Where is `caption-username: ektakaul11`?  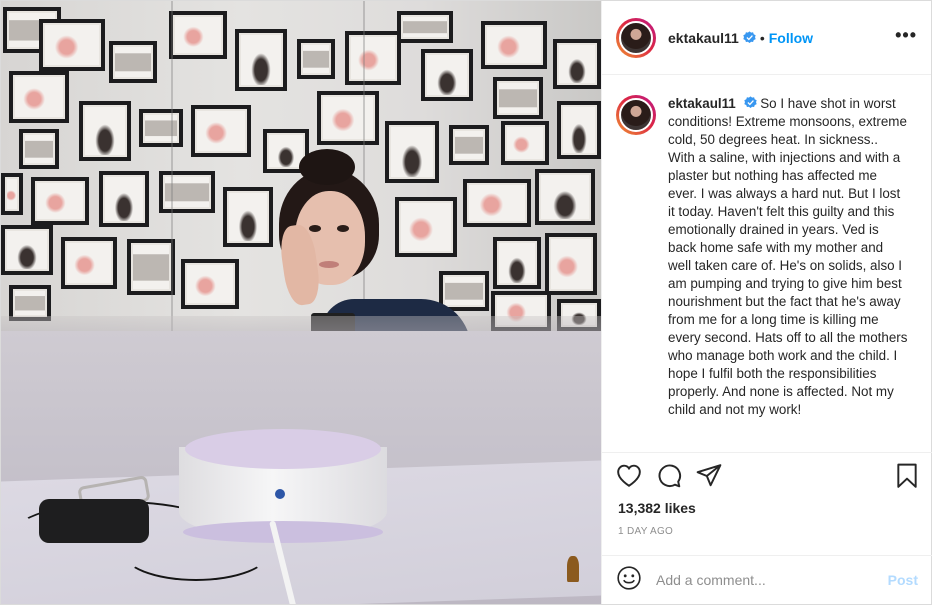 caption-username: ektakaul11 is located at coordinates (702, 103).